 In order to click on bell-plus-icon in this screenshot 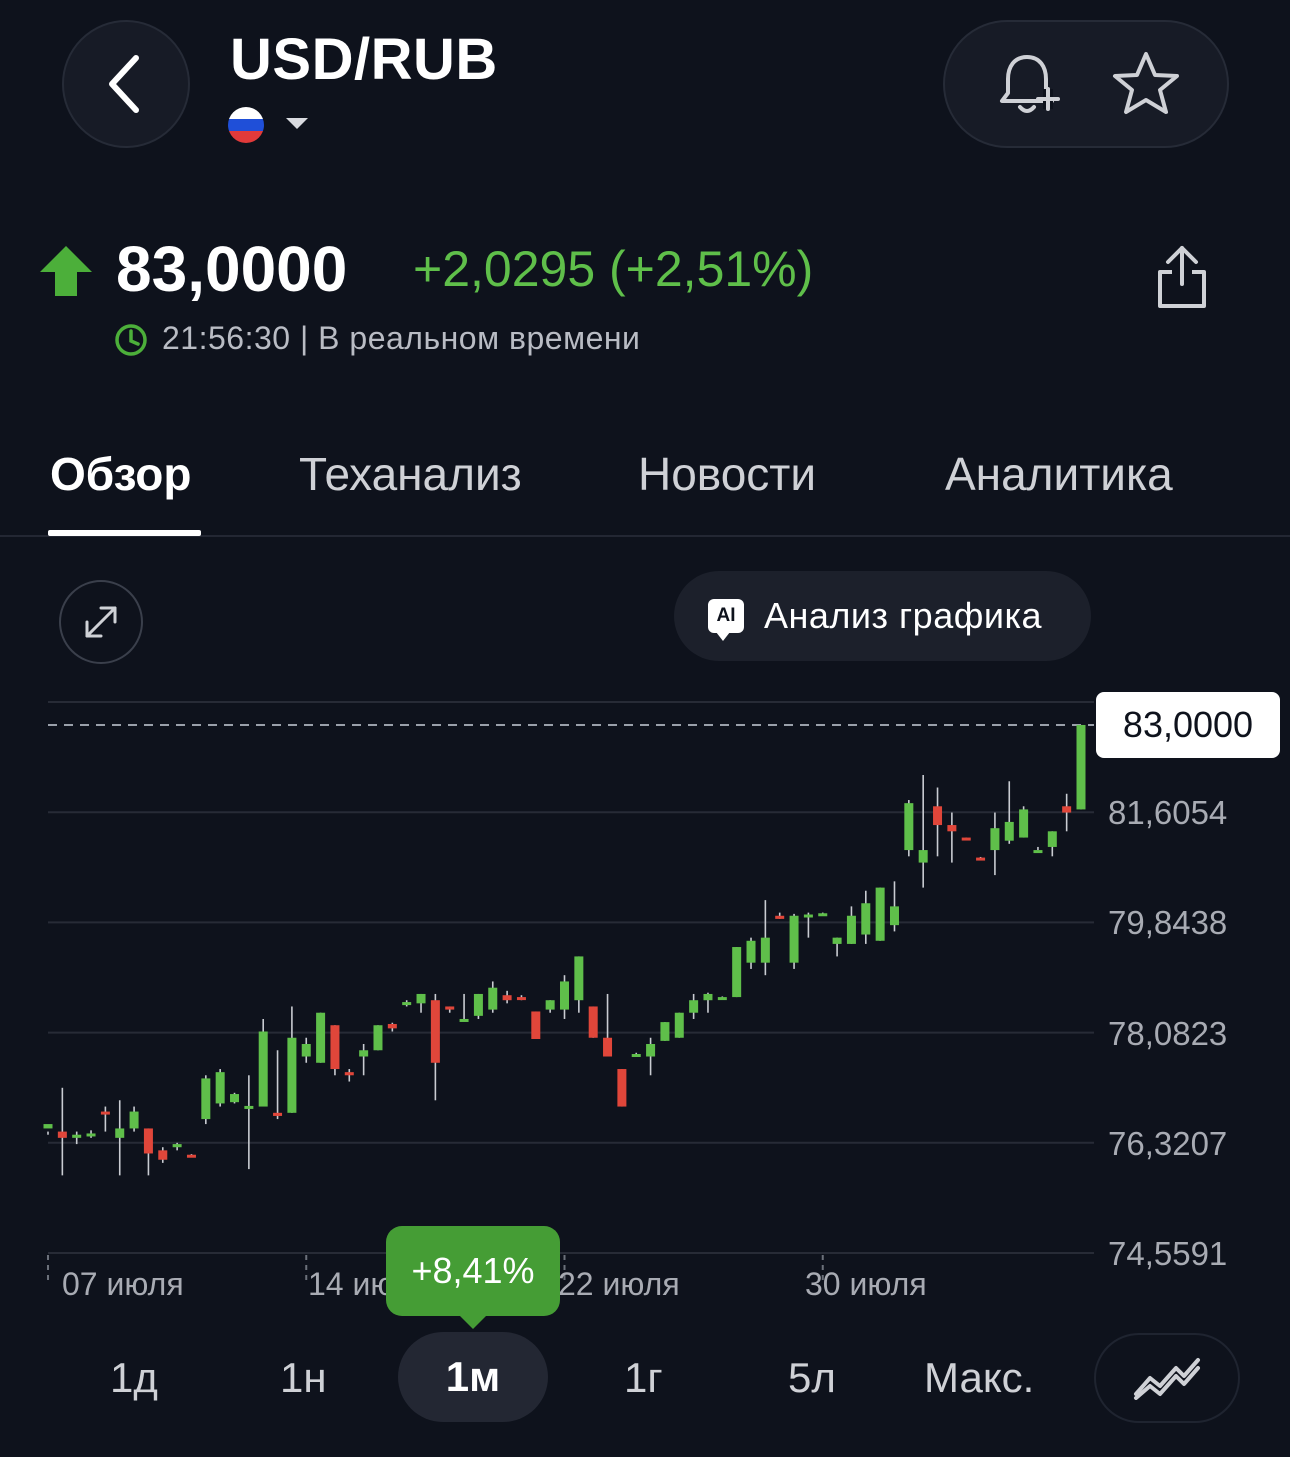, I will do `click(1027, 84)`.